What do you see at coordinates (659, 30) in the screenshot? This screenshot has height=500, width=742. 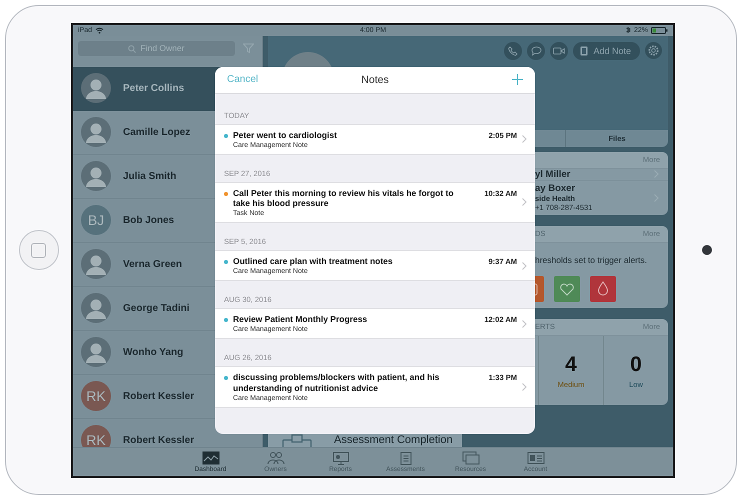 I see `battery-icon` at bounding box center [659, 30].